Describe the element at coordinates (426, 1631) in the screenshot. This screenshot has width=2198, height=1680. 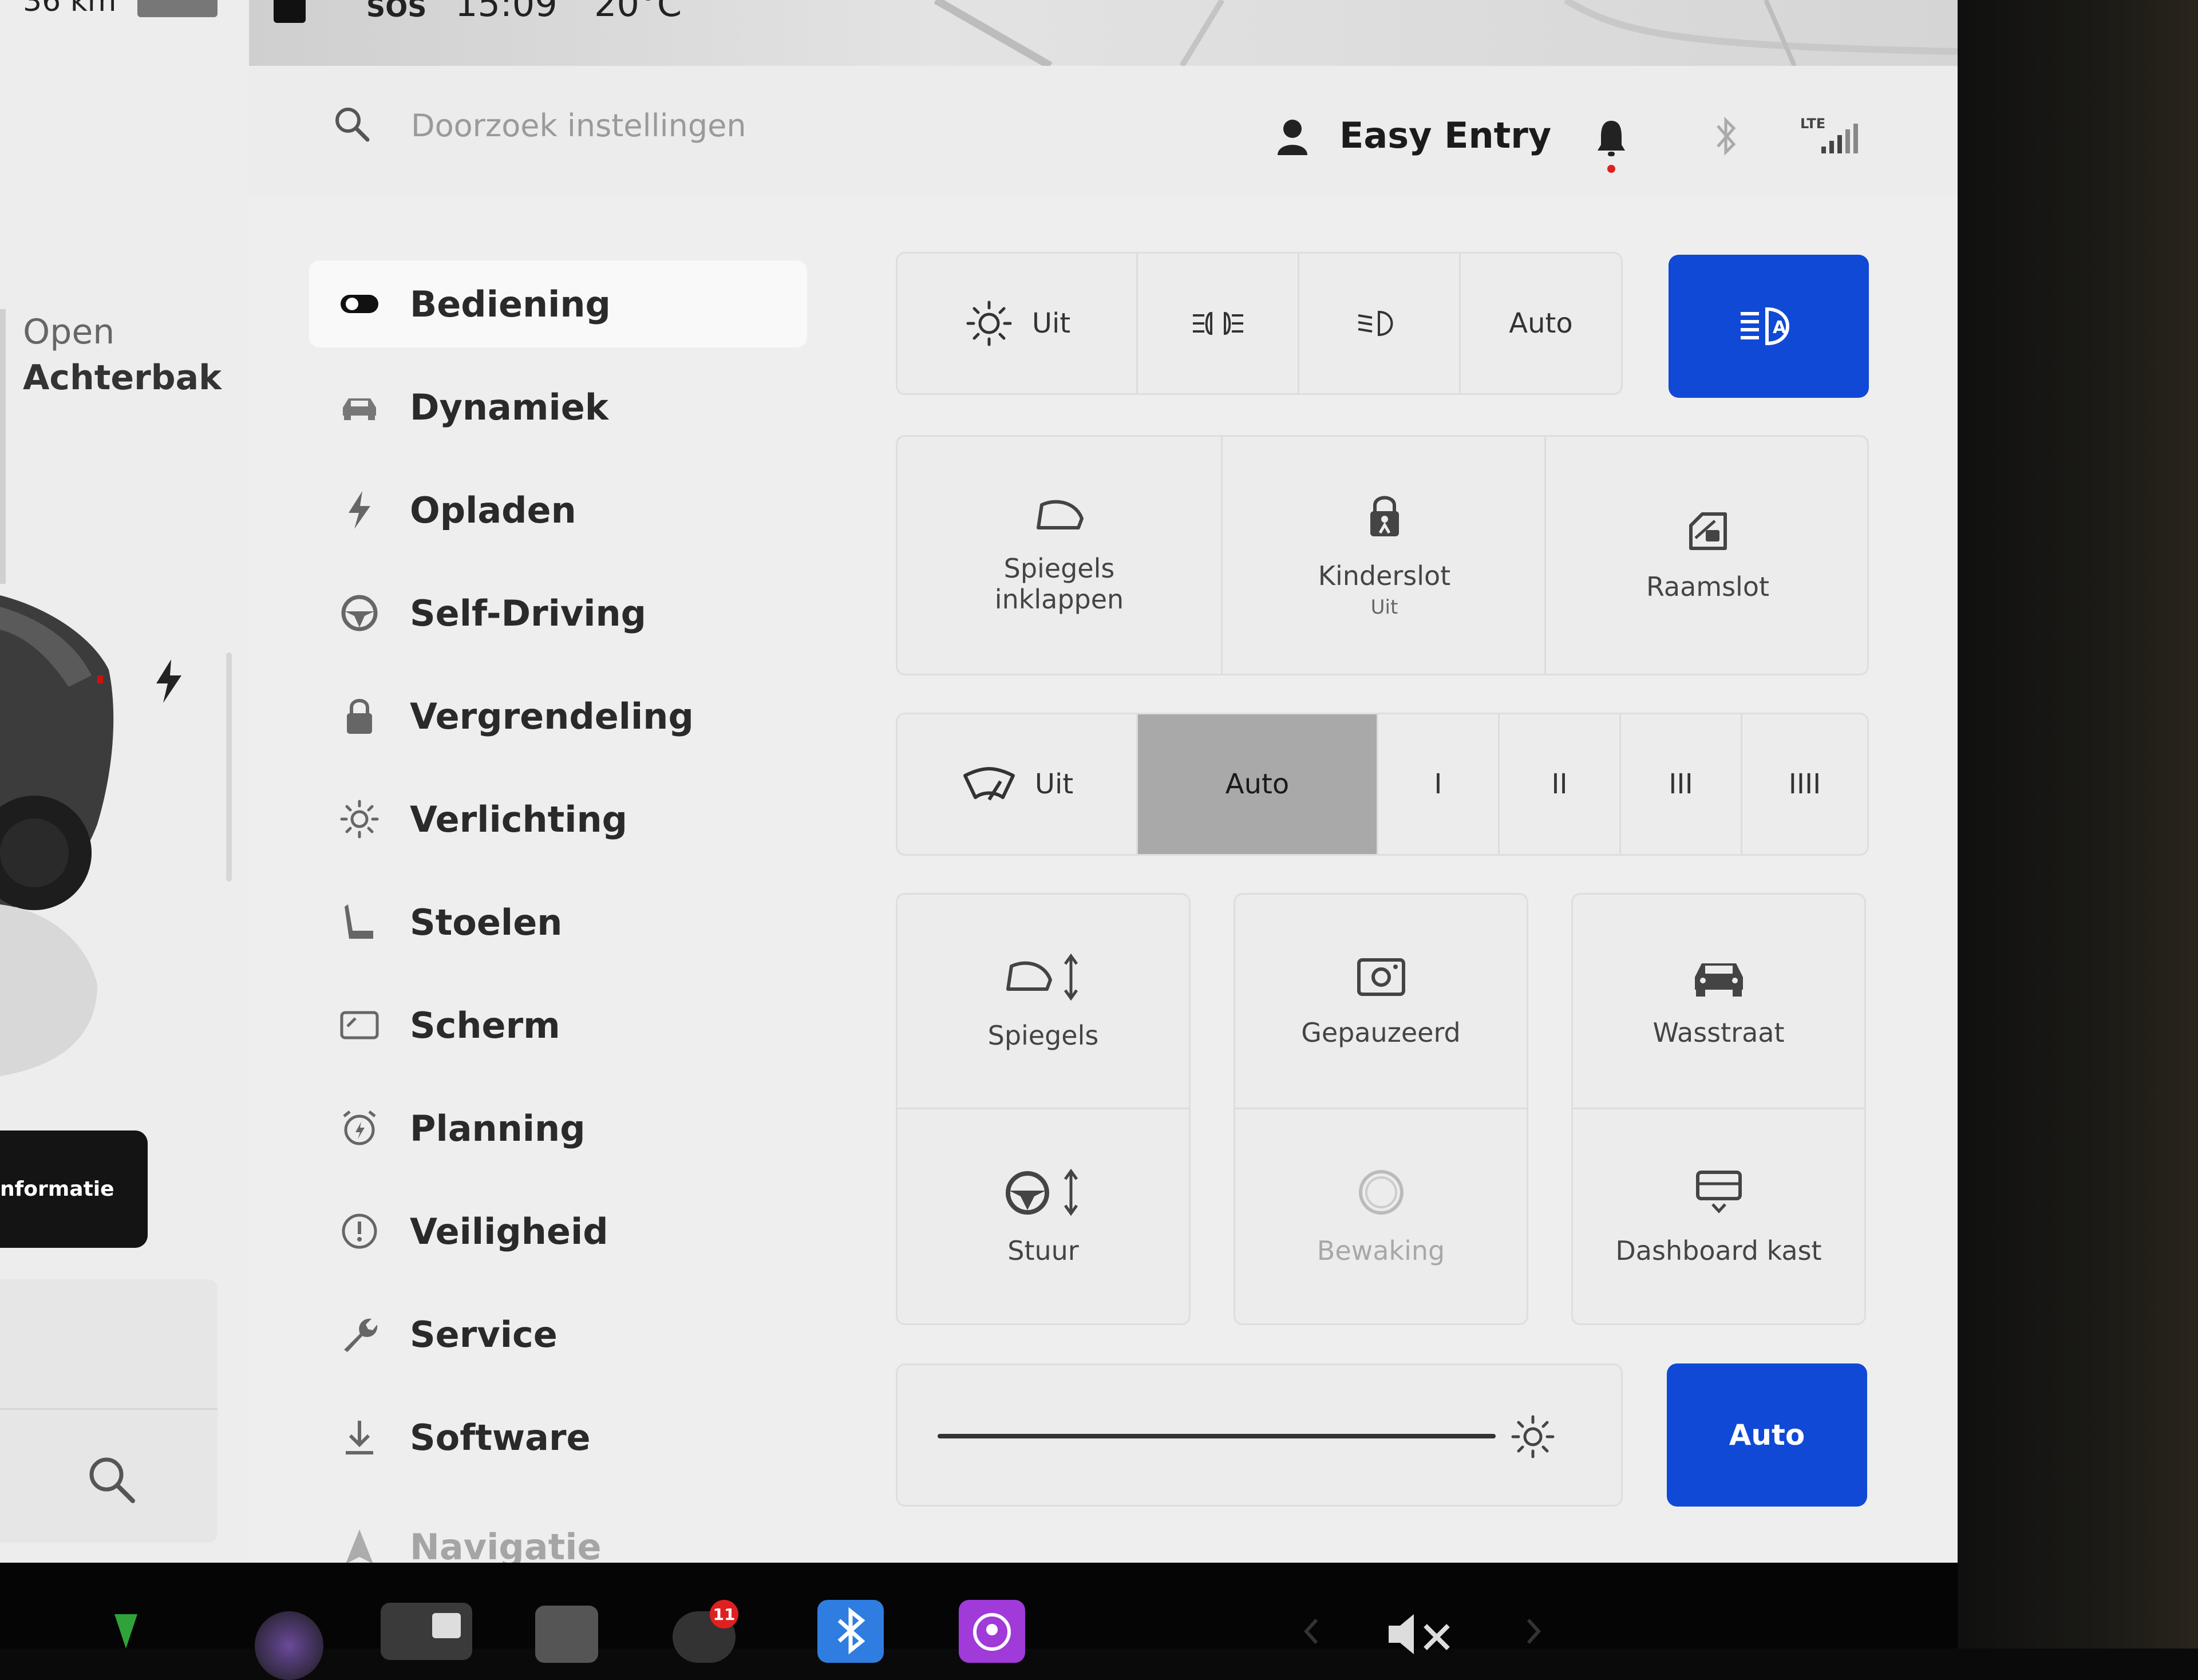
I see `media-app-icon` at that location.